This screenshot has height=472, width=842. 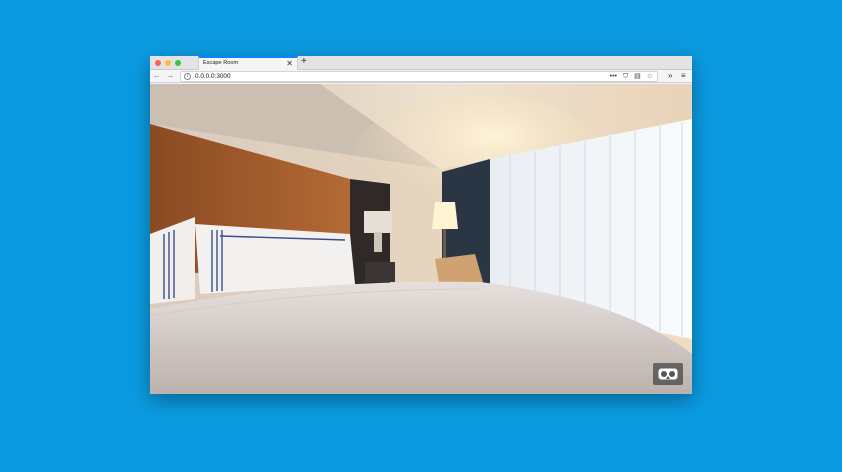 I want to click on sconce-arm, so click(x=378, y=242).